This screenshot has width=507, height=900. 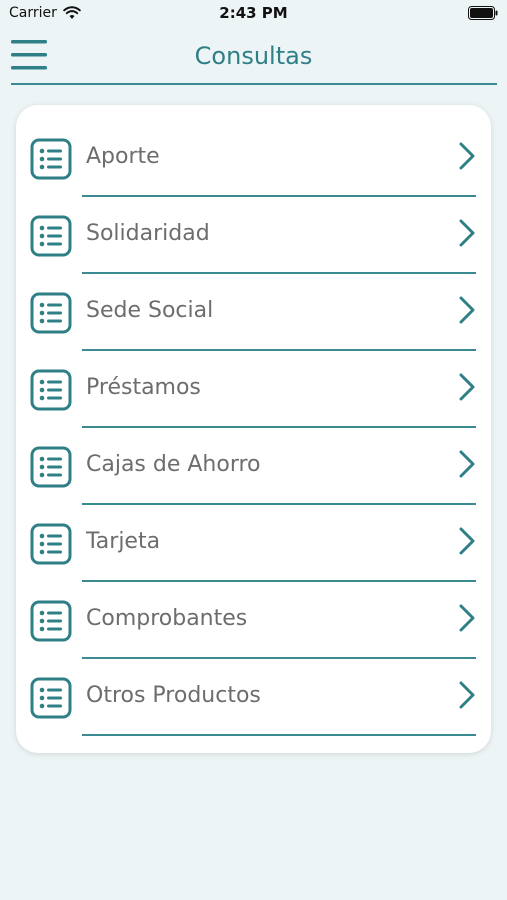 I want to click on menu-item-cajas-de-ahorro: Cajas de Ahorro, so click(x=253, y=459).